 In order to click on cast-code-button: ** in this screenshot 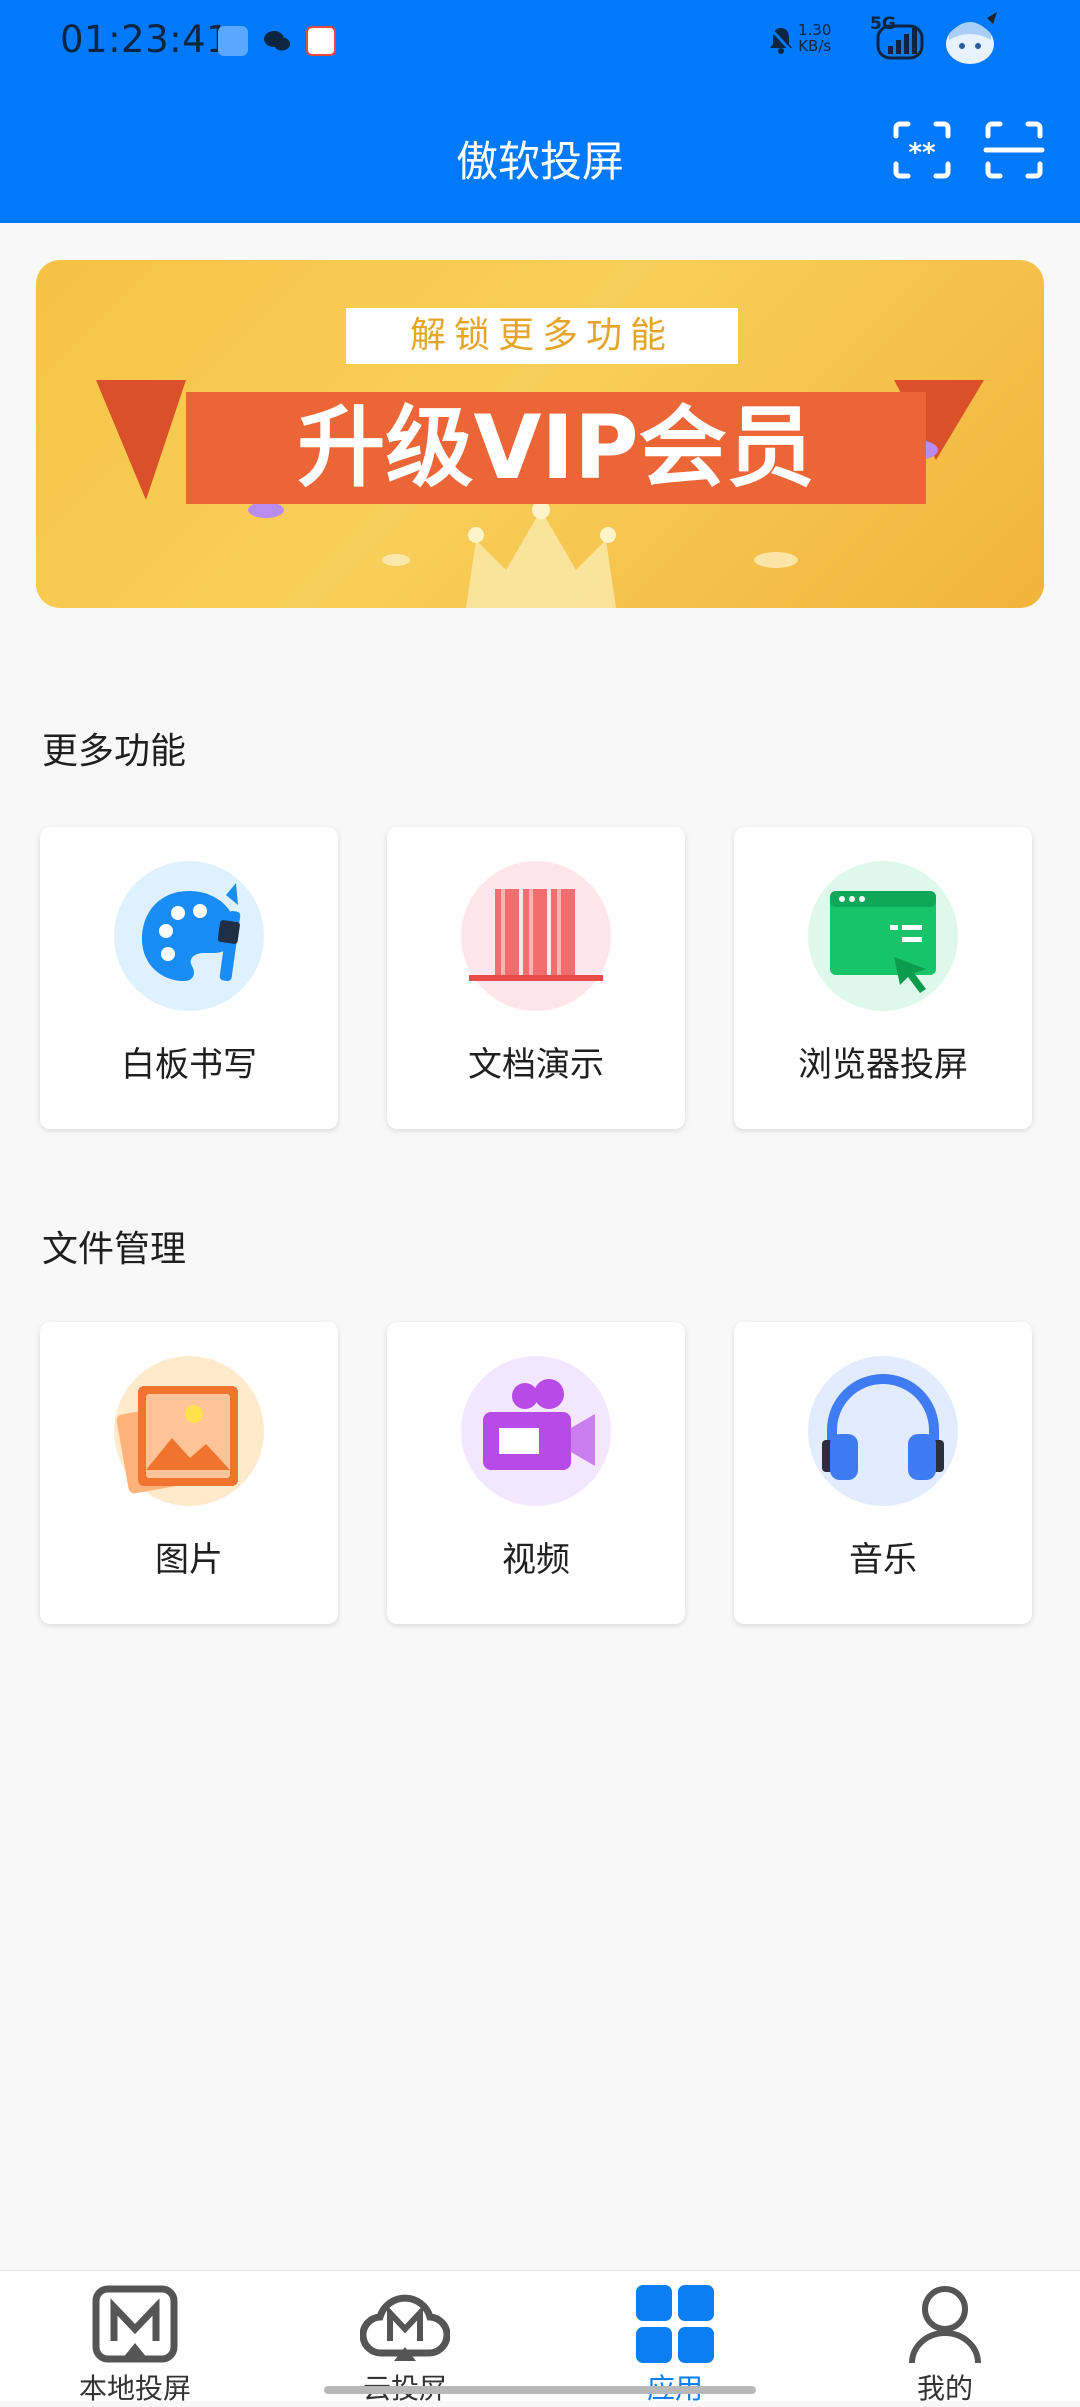, I will do `click(922, 150)`.